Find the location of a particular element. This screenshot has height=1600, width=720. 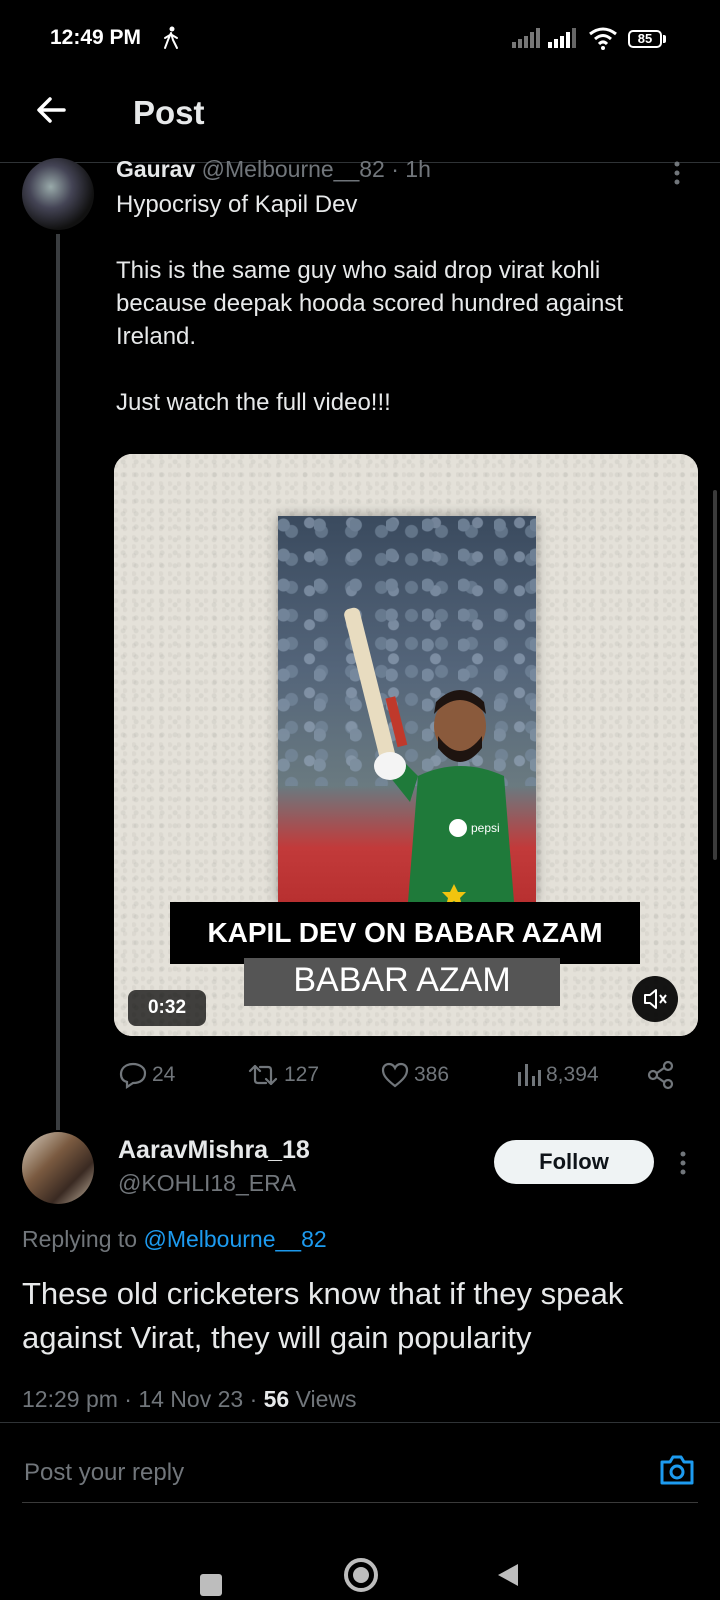

home-button-dot is located at coordinates (361, 1575).